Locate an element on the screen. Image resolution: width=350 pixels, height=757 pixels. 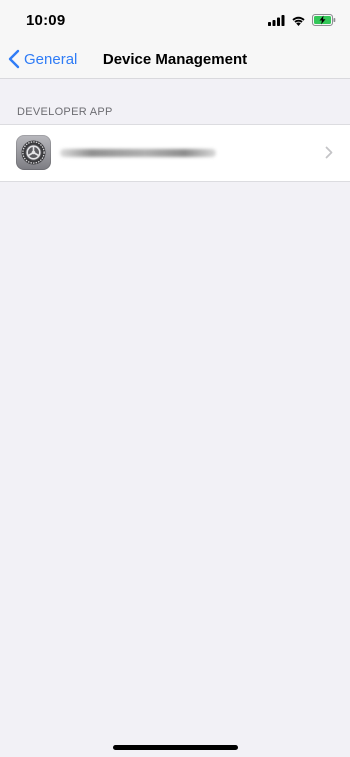
page-title: Device Management is located at coordinates (175, 59).